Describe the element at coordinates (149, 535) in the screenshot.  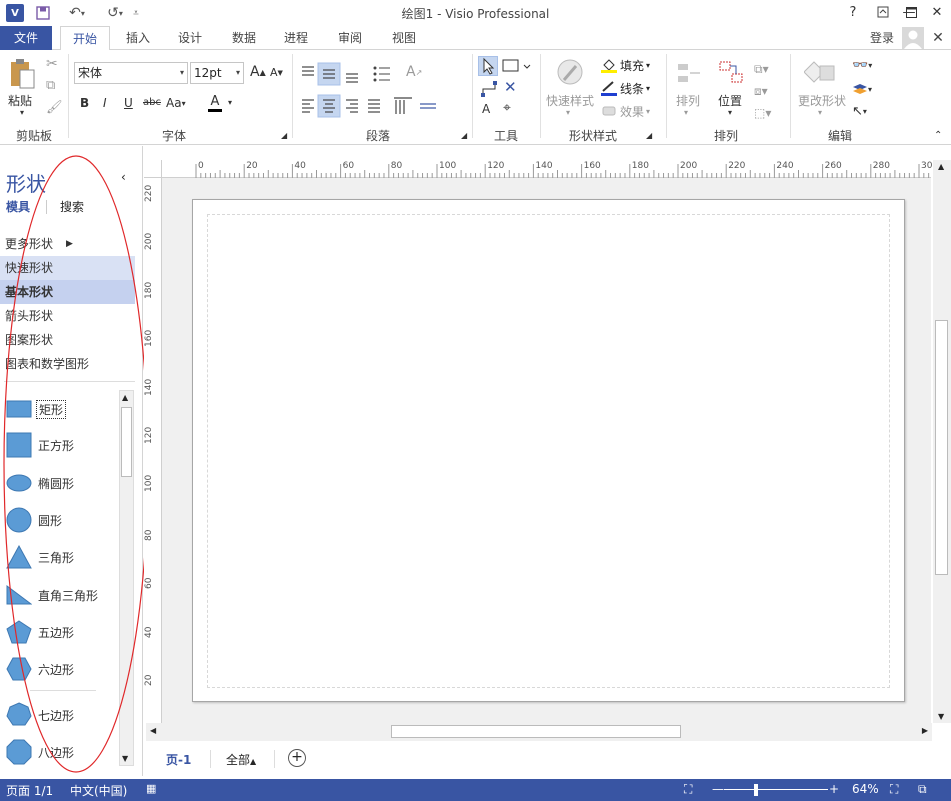
I see `ruler-label: 80` at that location.